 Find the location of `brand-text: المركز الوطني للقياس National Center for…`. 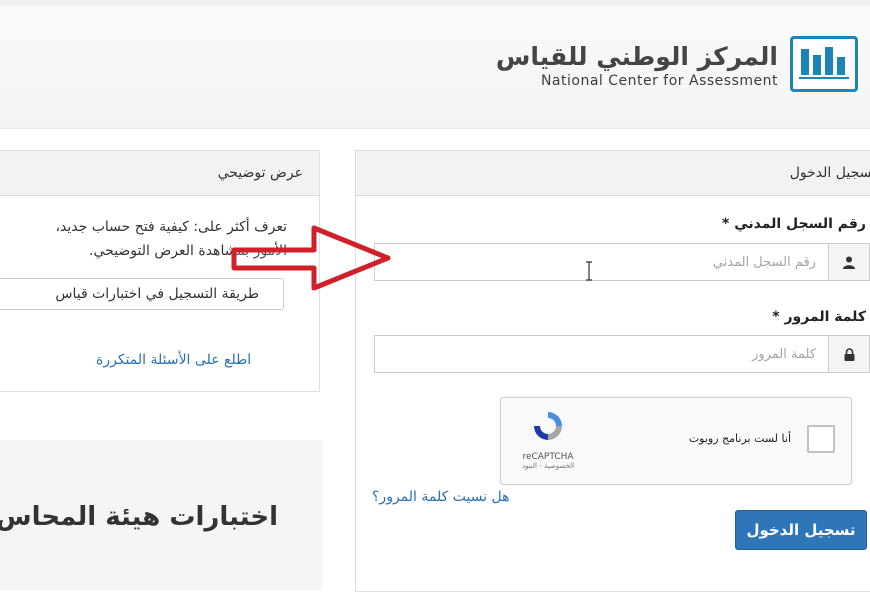

brand-text: المركز الوطني للقياس National Center for… is located at coordinates (637, 65).